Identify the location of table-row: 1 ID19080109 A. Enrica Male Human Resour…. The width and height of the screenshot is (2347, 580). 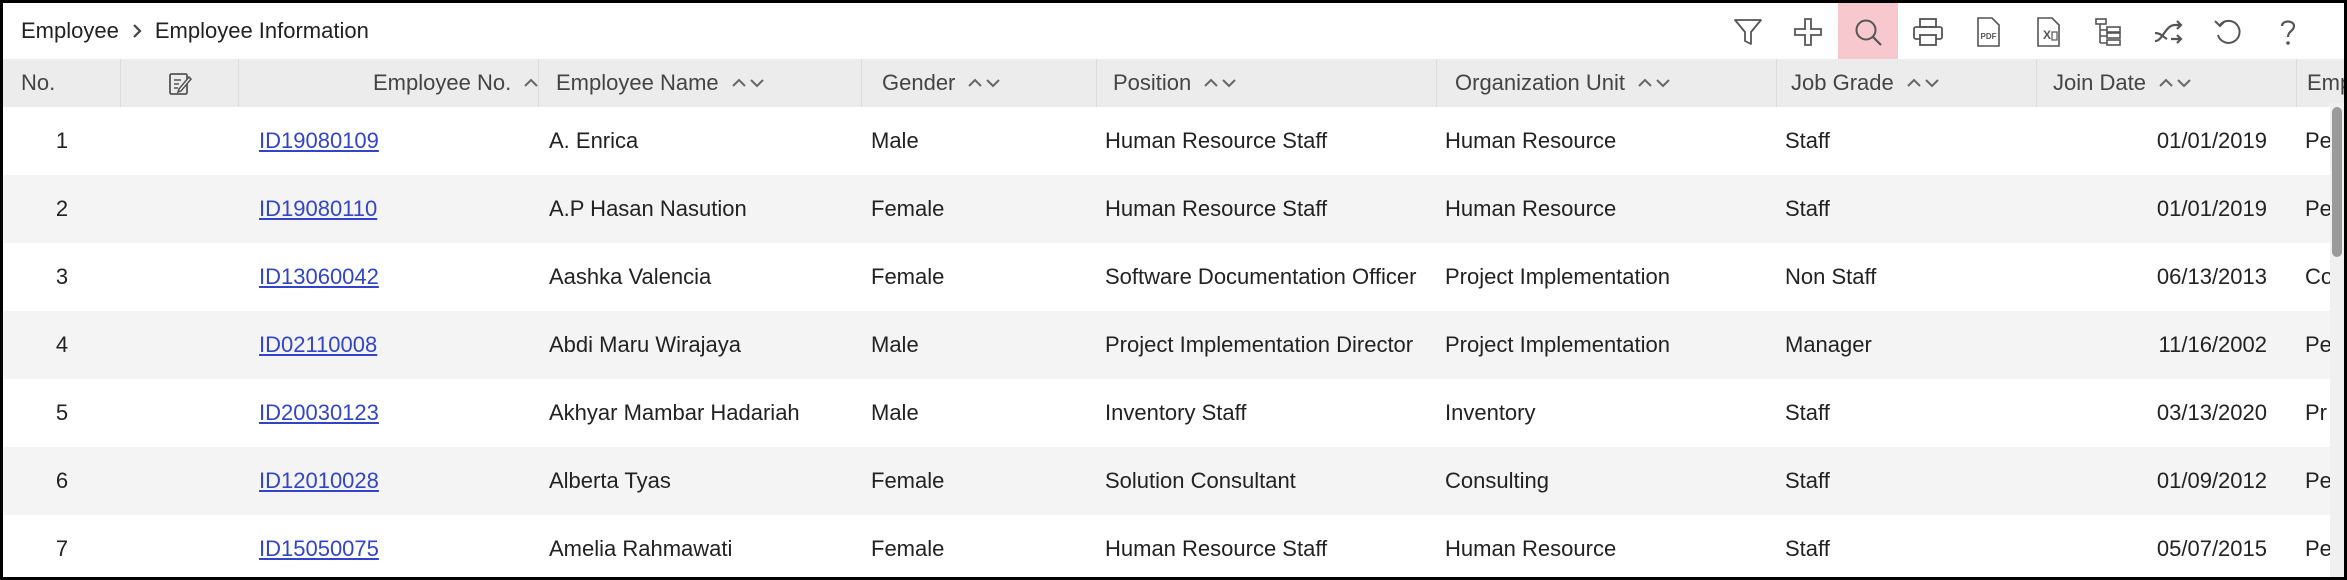
(1173, 141).